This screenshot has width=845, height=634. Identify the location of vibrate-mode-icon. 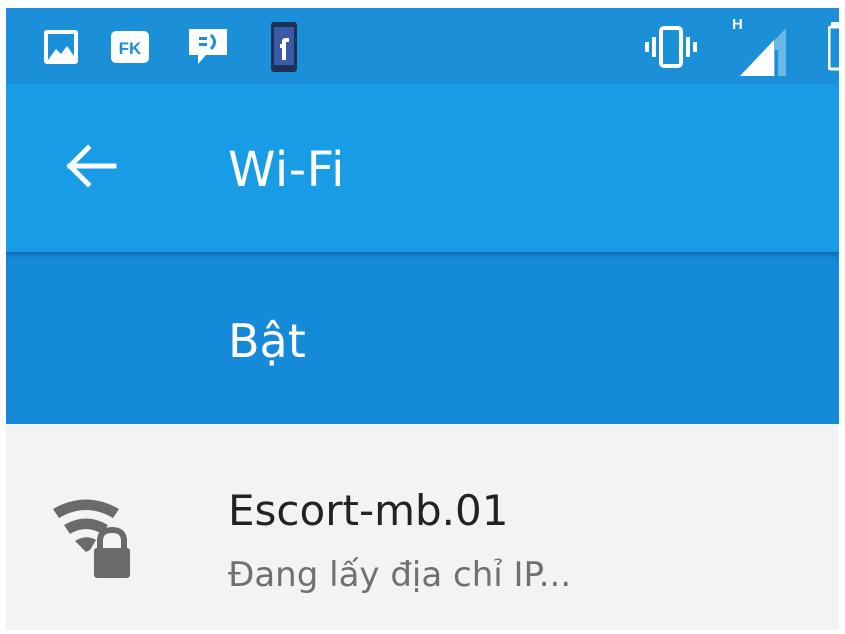
(671, 47).